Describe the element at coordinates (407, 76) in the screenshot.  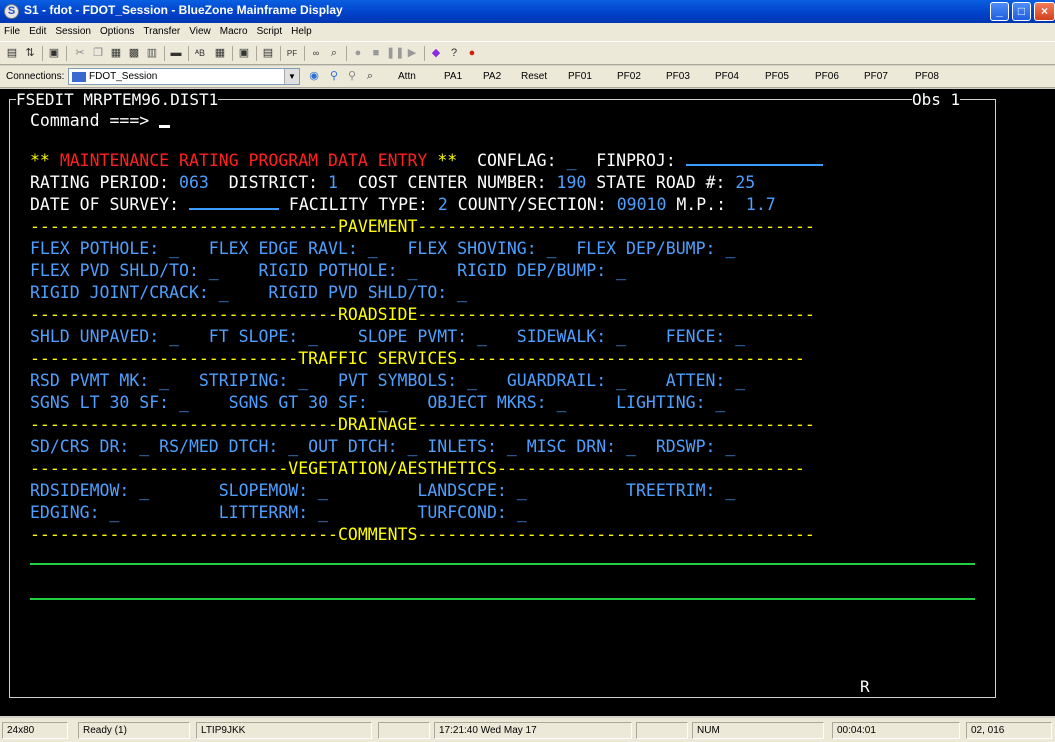
I see `key-attn: Attn` at that location.